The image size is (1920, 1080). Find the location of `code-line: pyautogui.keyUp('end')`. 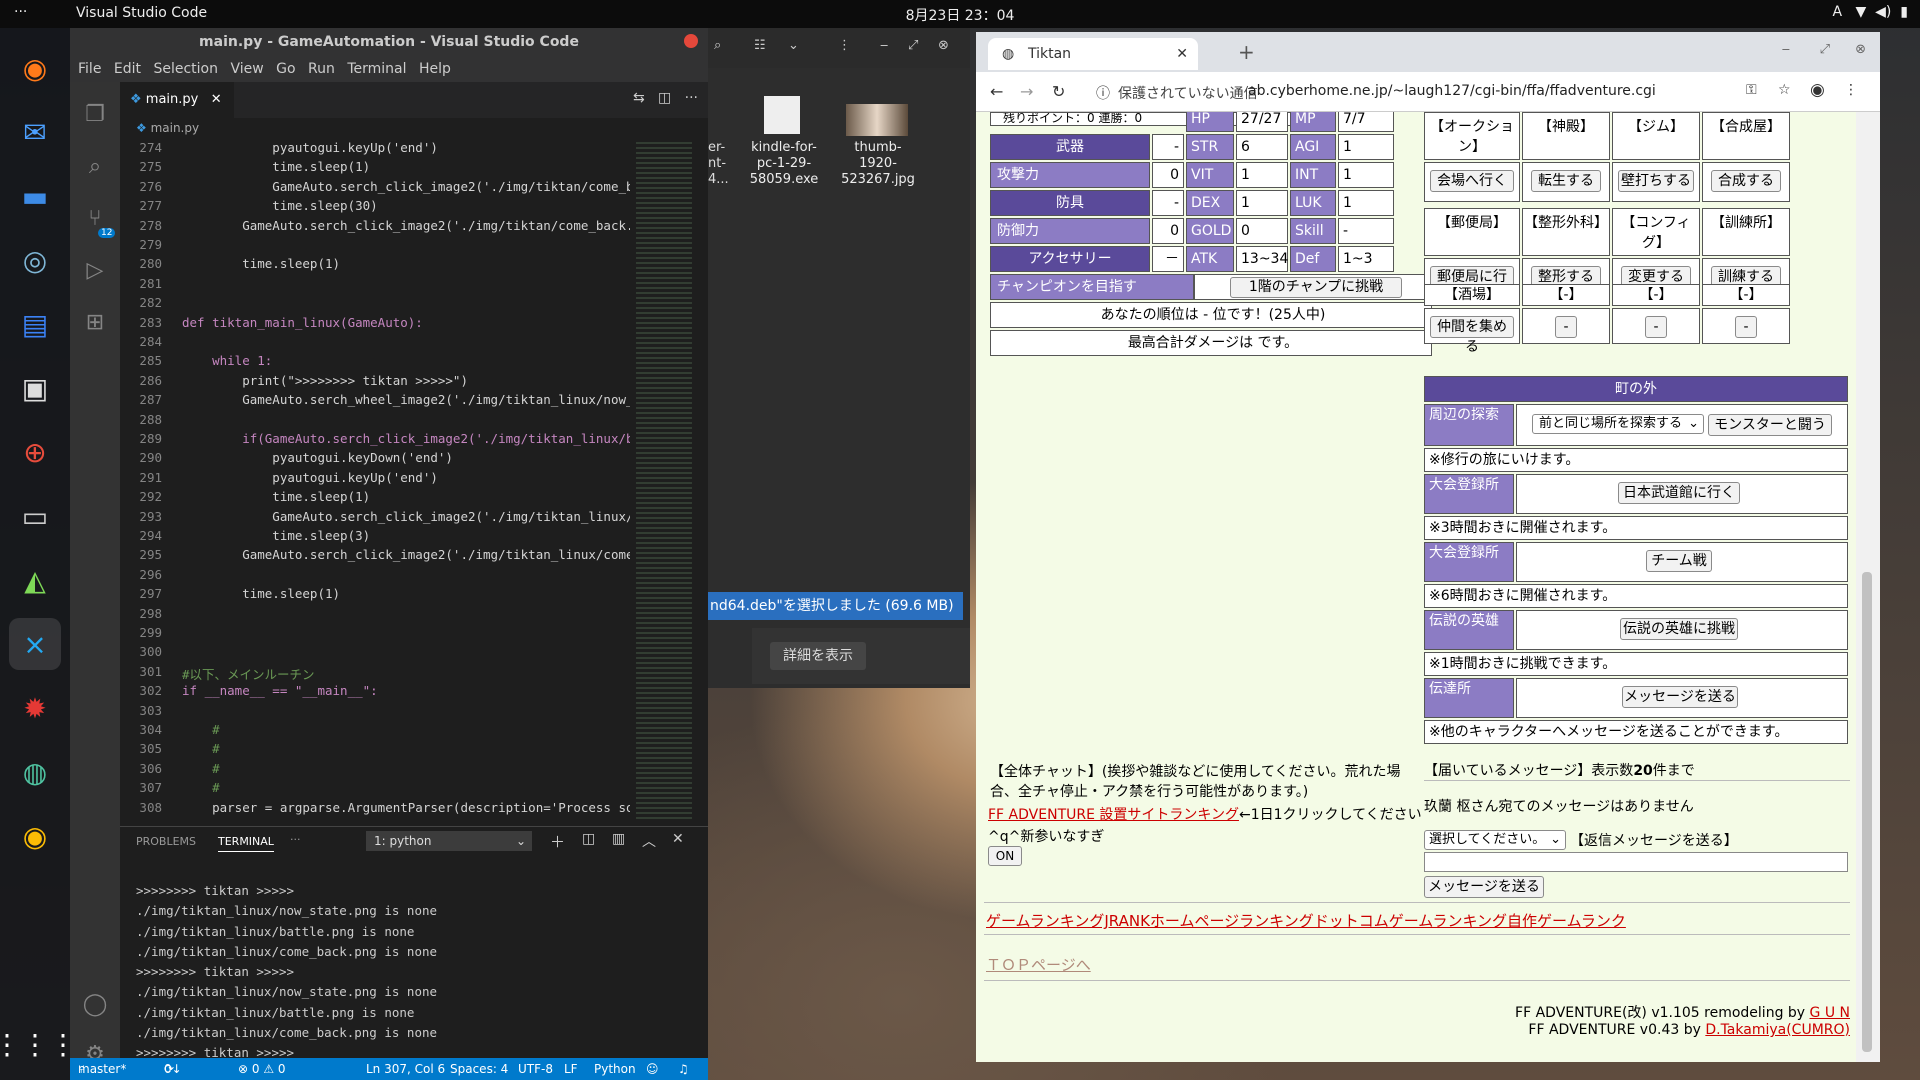

code-line: pyautogui.keyUp('end') is located at coordinates (310, 477).